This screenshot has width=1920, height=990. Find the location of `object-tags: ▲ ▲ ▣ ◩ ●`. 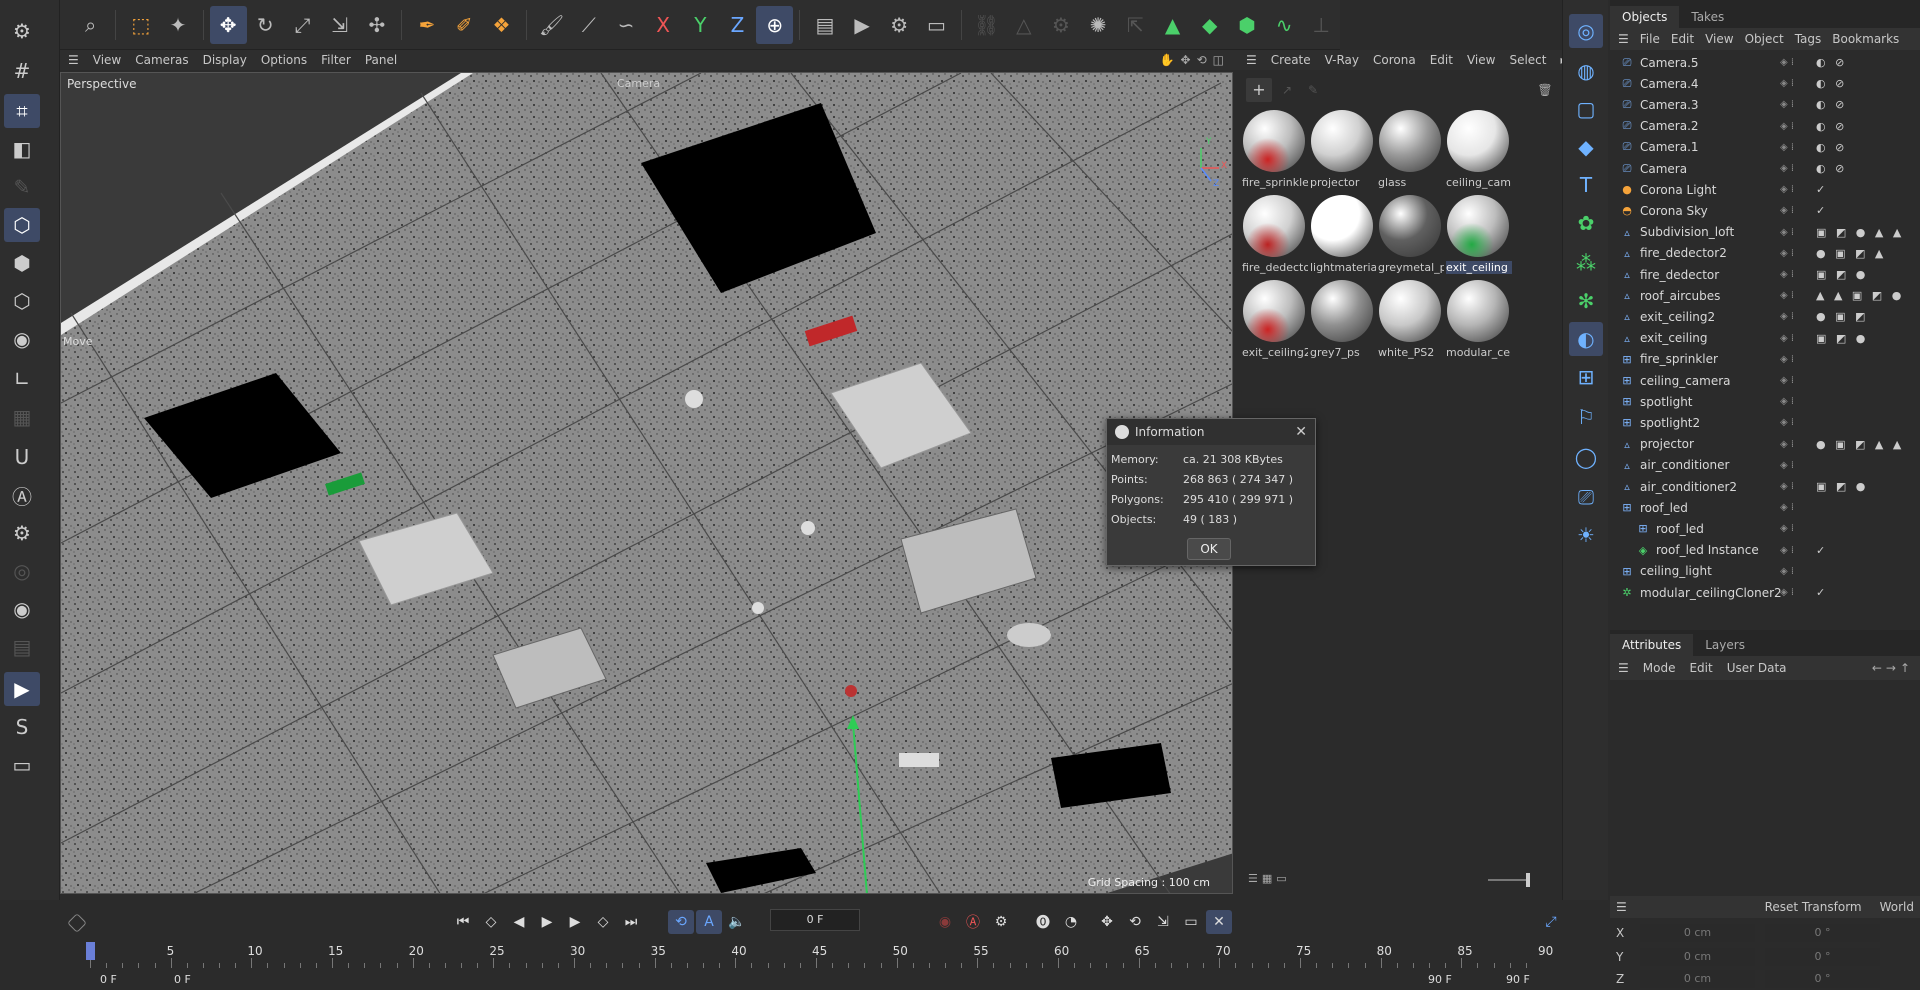

object-tags: ▲ ▲ ▣ ◩ ● is located at coordinates (1860, 295).